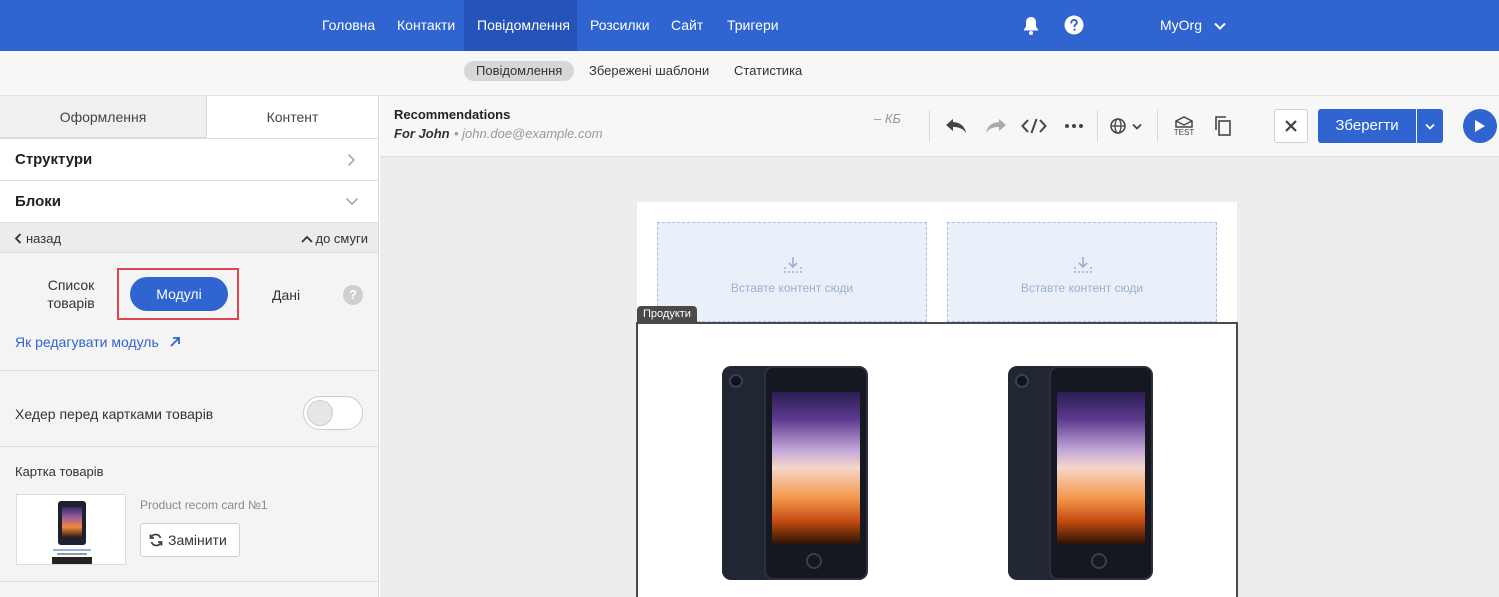 The height and width of the screenshot is (597, 1499). I want to click on sidebar-tabs: Оформлення Контент, so click(189, 117).